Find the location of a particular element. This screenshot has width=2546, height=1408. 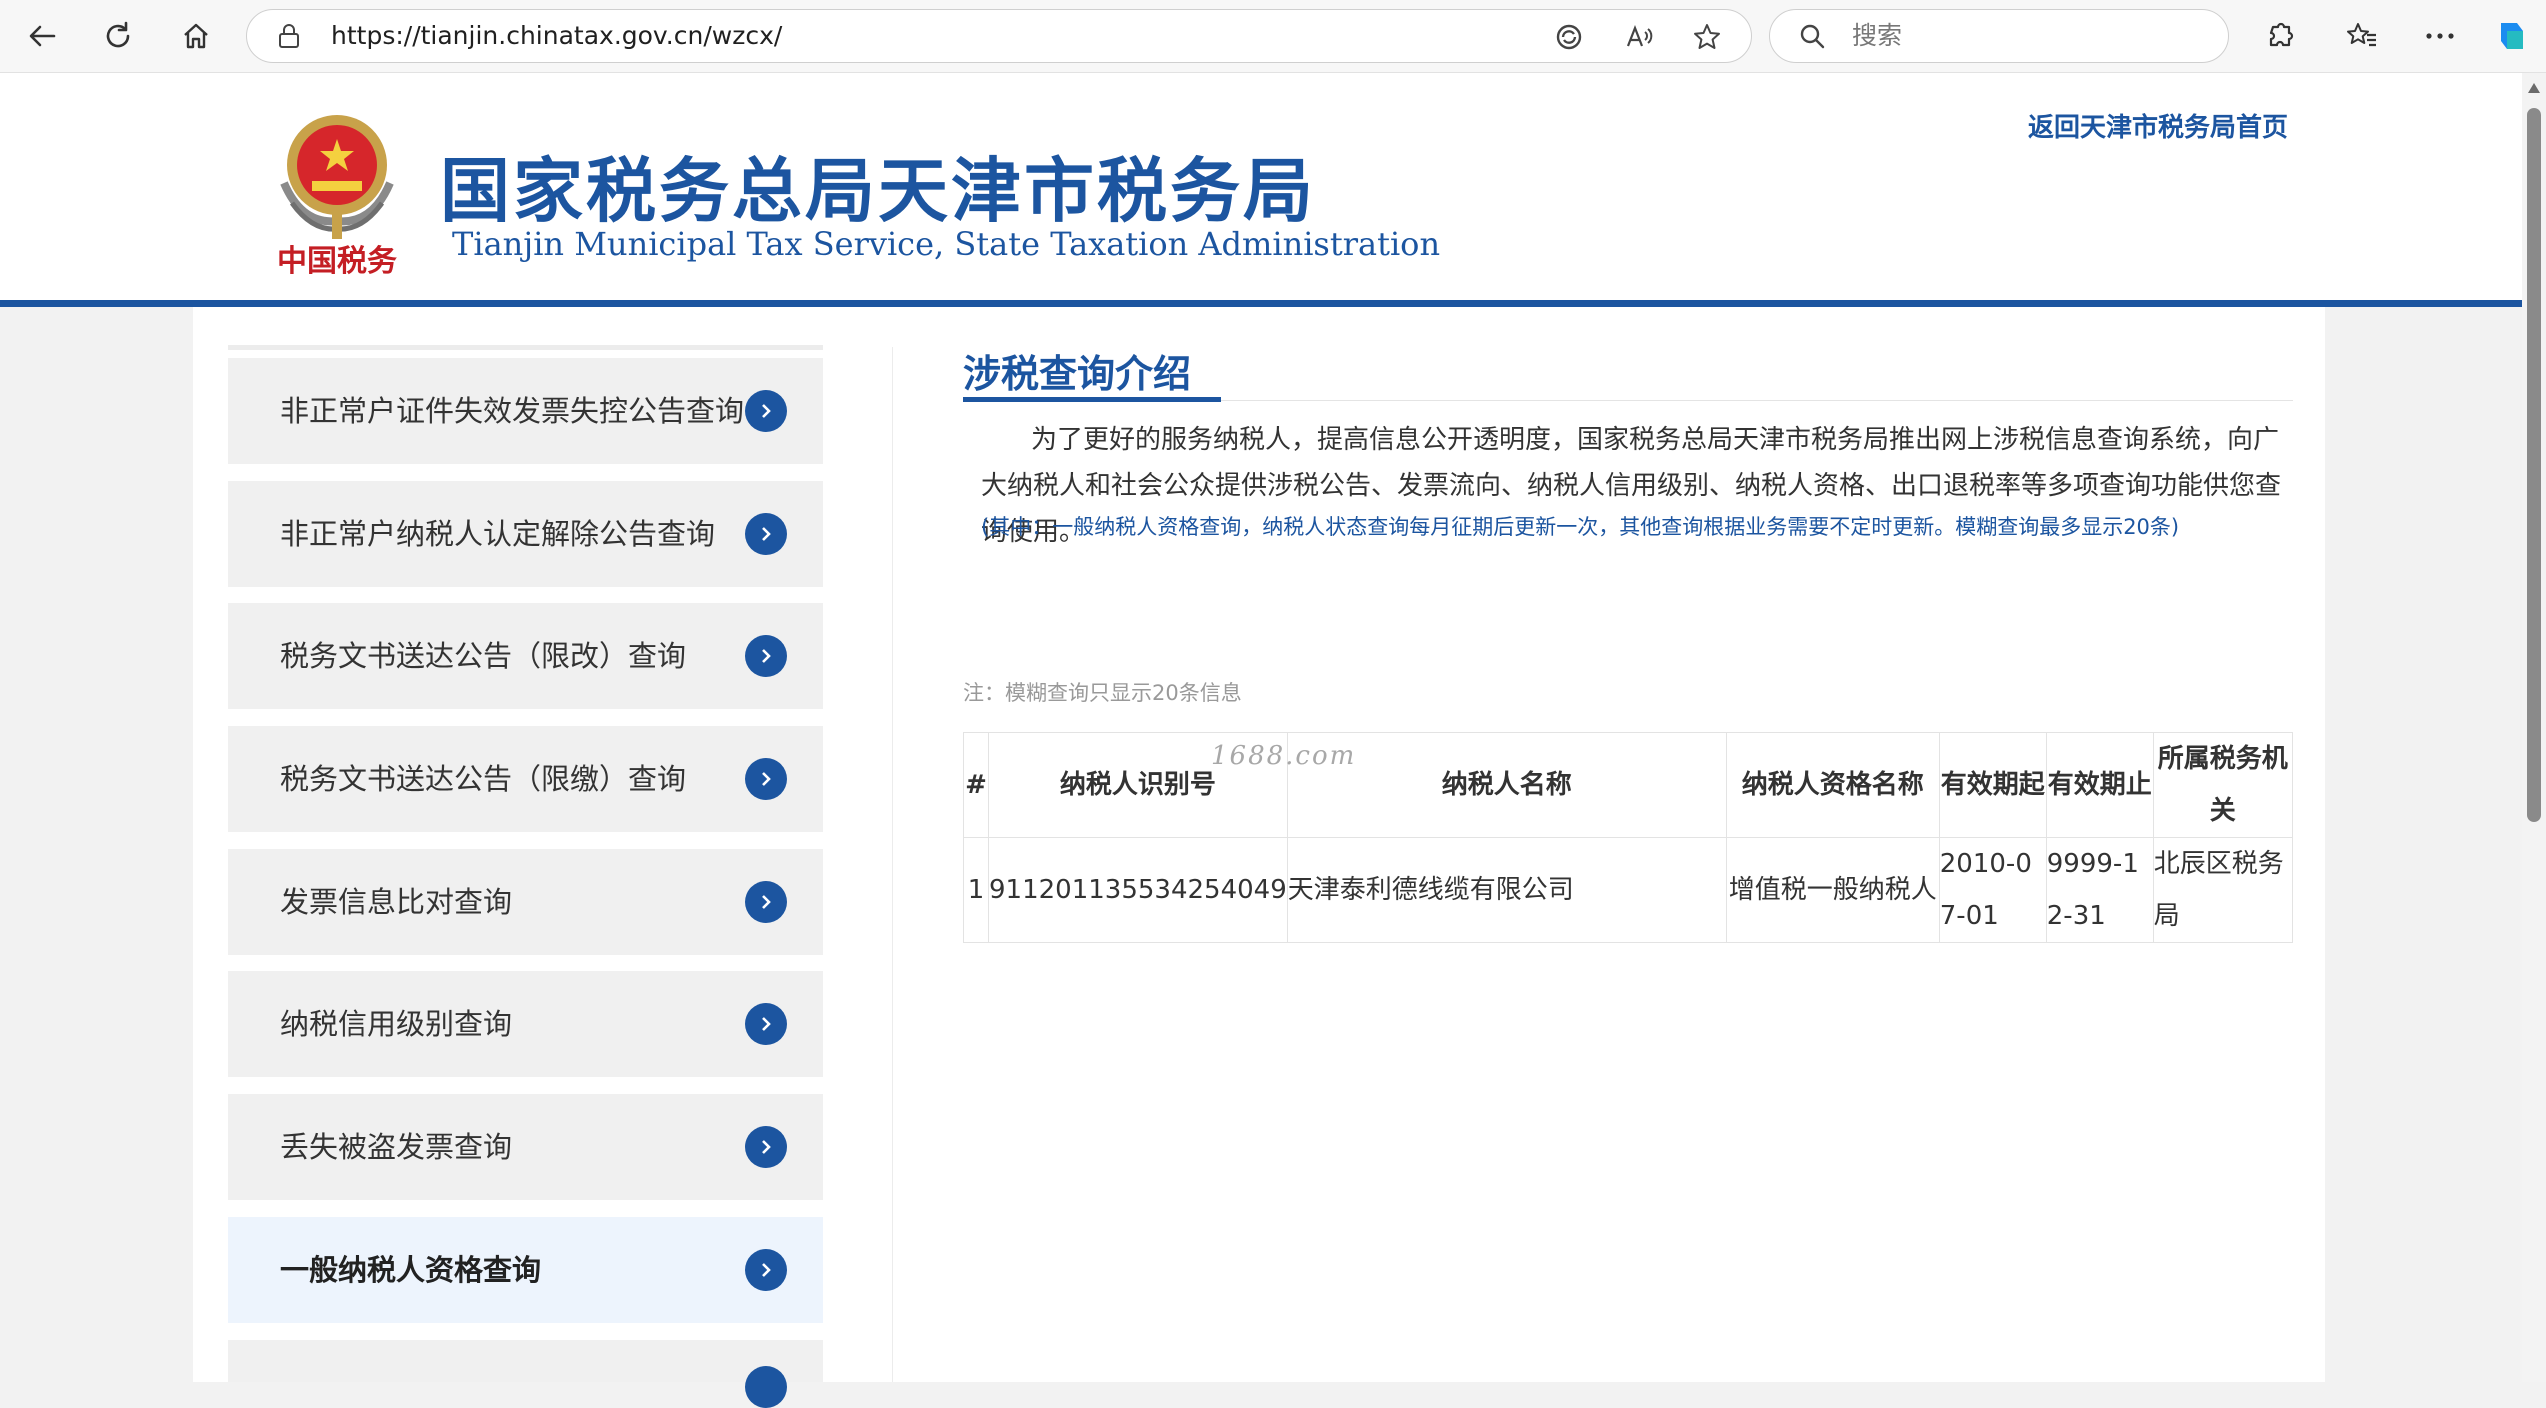

scrollbar-thumb is located at coordinates (2534, 465).